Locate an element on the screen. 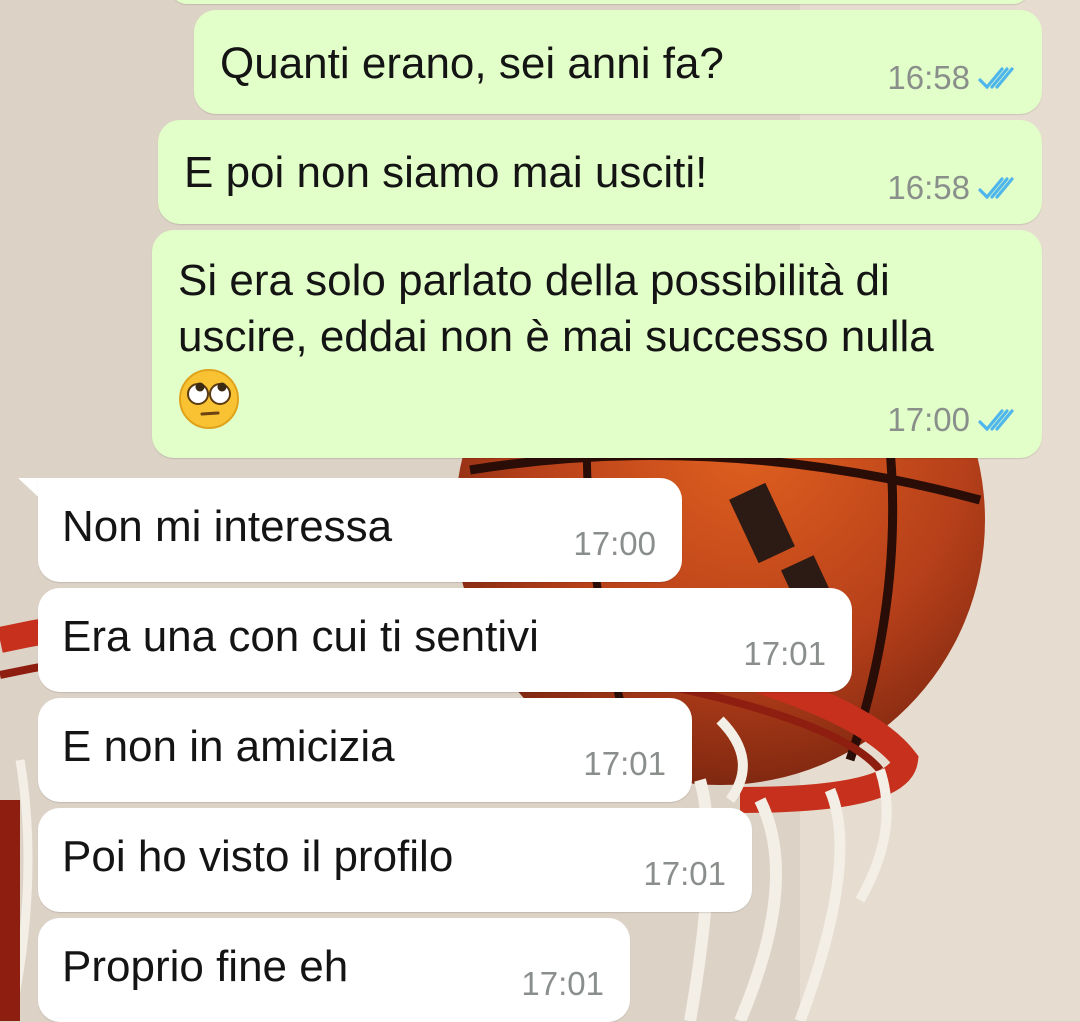 The height and width of the screenshot is (1022, 1080). incoming-message-bubble: Proprio fine eh 17:01 is located at coordinates (334, 970).